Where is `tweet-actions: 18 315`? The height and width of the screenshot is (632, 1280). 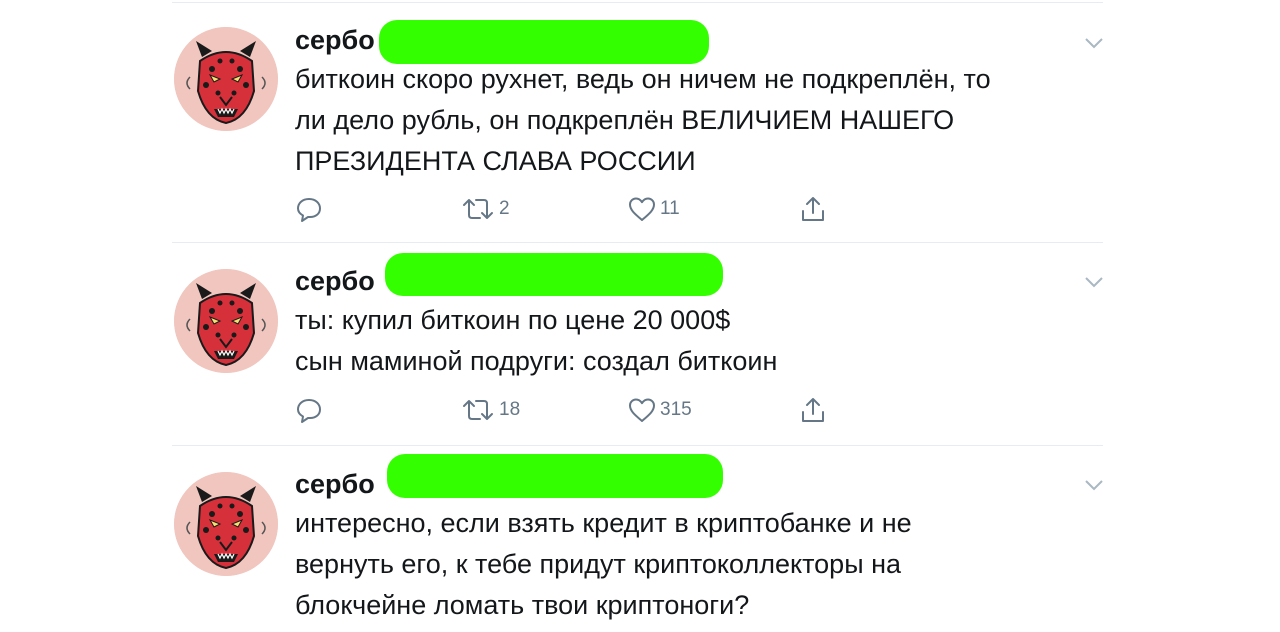
tweet-actions: 18 315 is located at coordinates (575, 410).